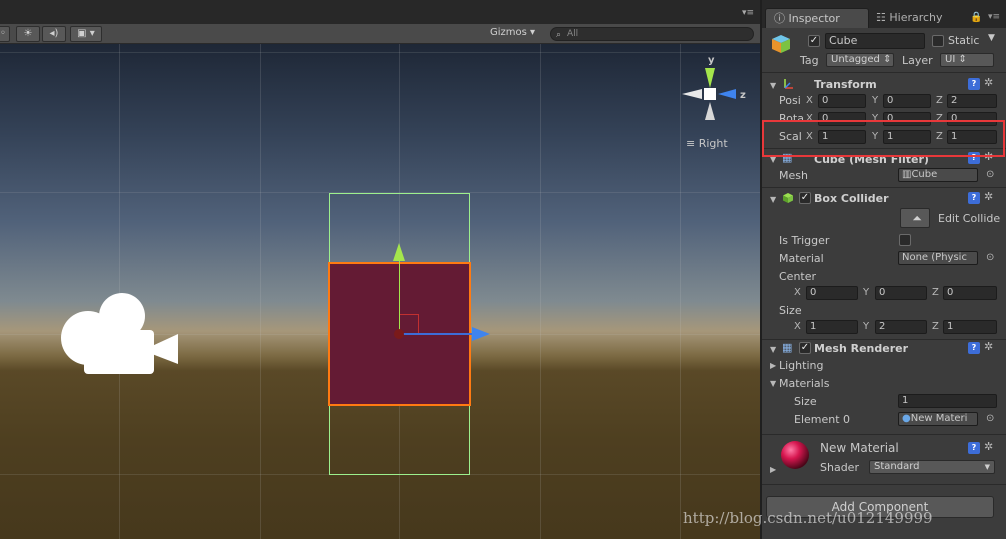  Describe the element at coordinates (814, 41) in the screenshot. I see `object-active-checkbox: ✓` at that location.